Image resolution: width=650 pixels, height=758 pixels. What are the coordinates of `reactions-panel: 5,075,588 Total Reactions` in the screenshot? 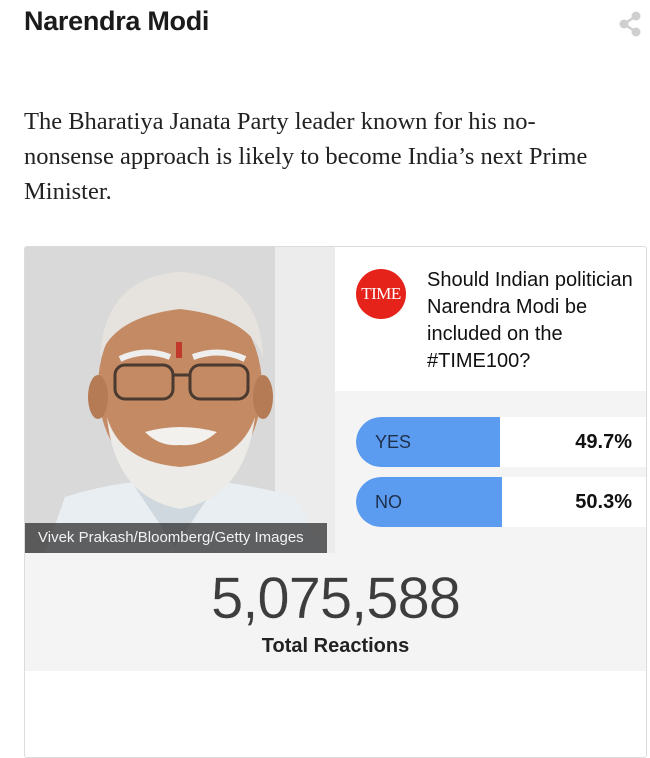 It's located at (335, 612).